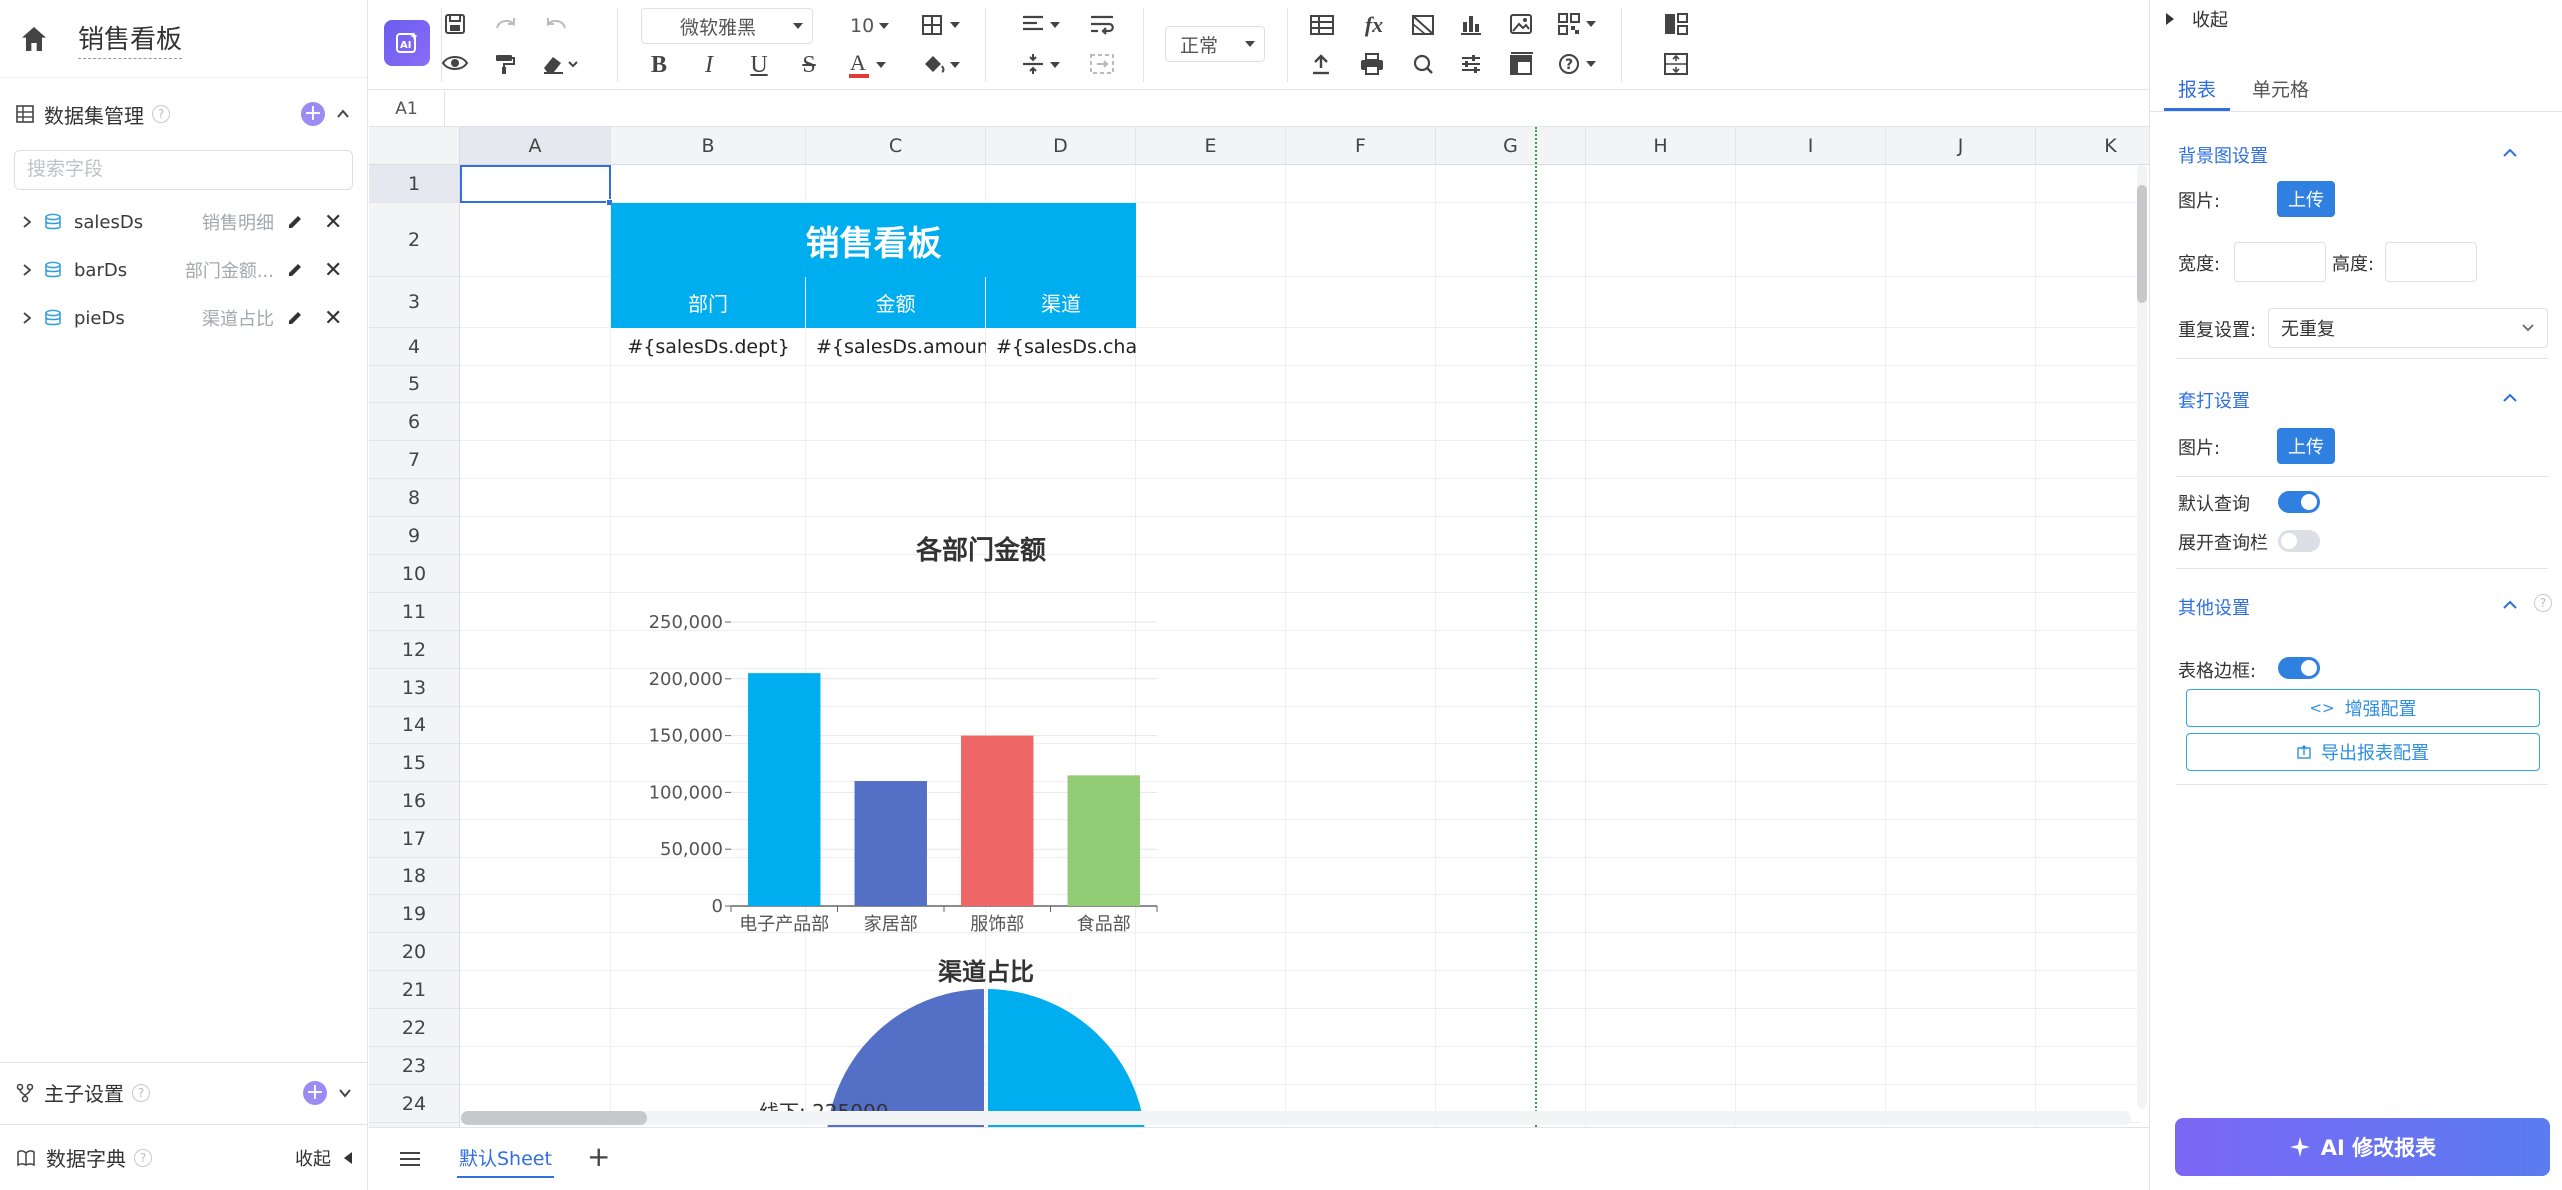 The height and width of the screenshot is (1190, 2562). I want to click on freeze-icon, so click(1522, 64).